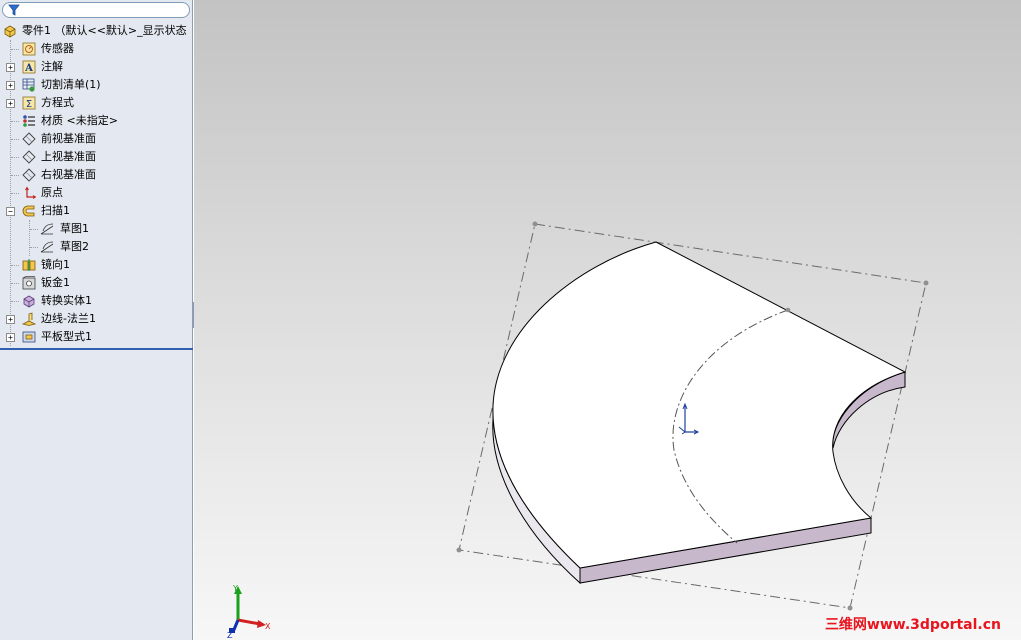 This screenshot has width=1021, height=640. I want to click on collapse-toggle: −, so click(10, 211).